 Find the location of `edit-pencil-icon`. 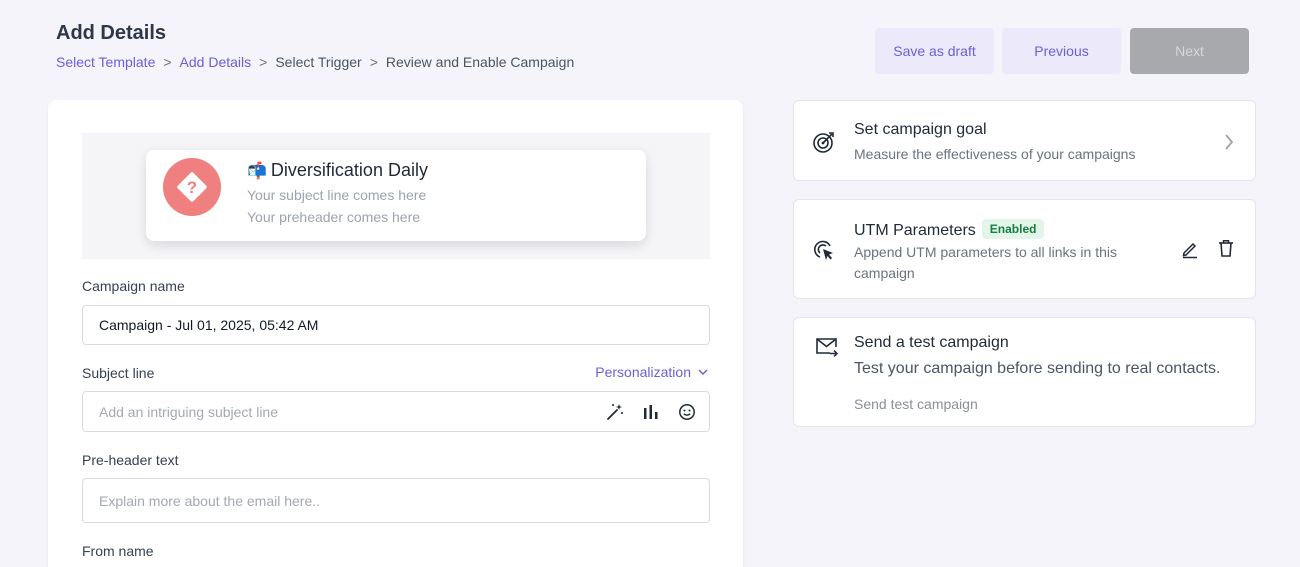

edit-pencil-icon is located at coordinates (1190, 249).